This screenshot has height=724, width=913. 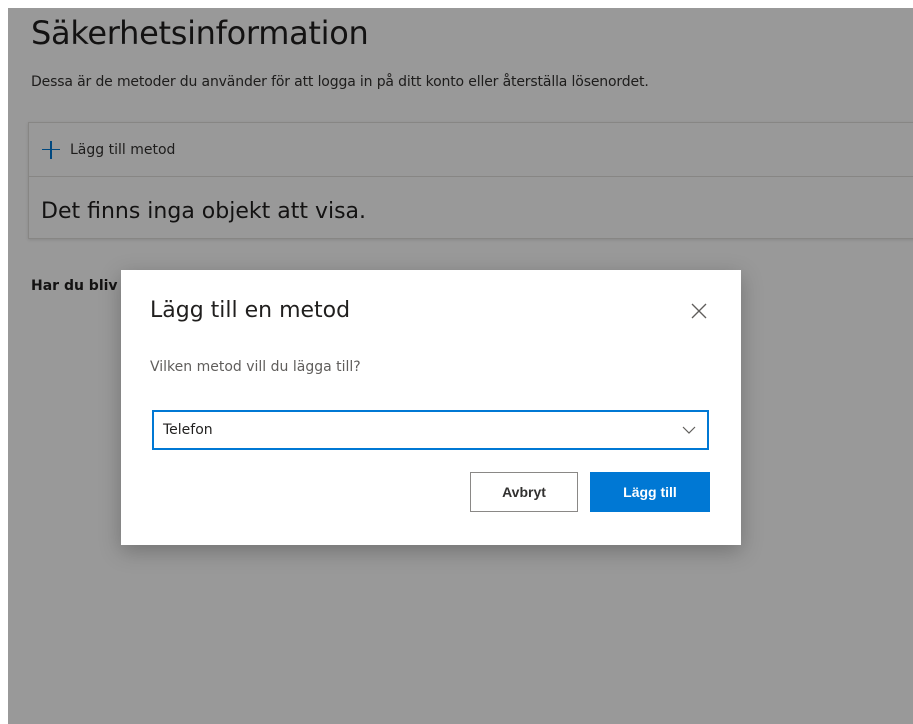 I want to click on method-select-value: Telefon, so click(x=188, y=430).